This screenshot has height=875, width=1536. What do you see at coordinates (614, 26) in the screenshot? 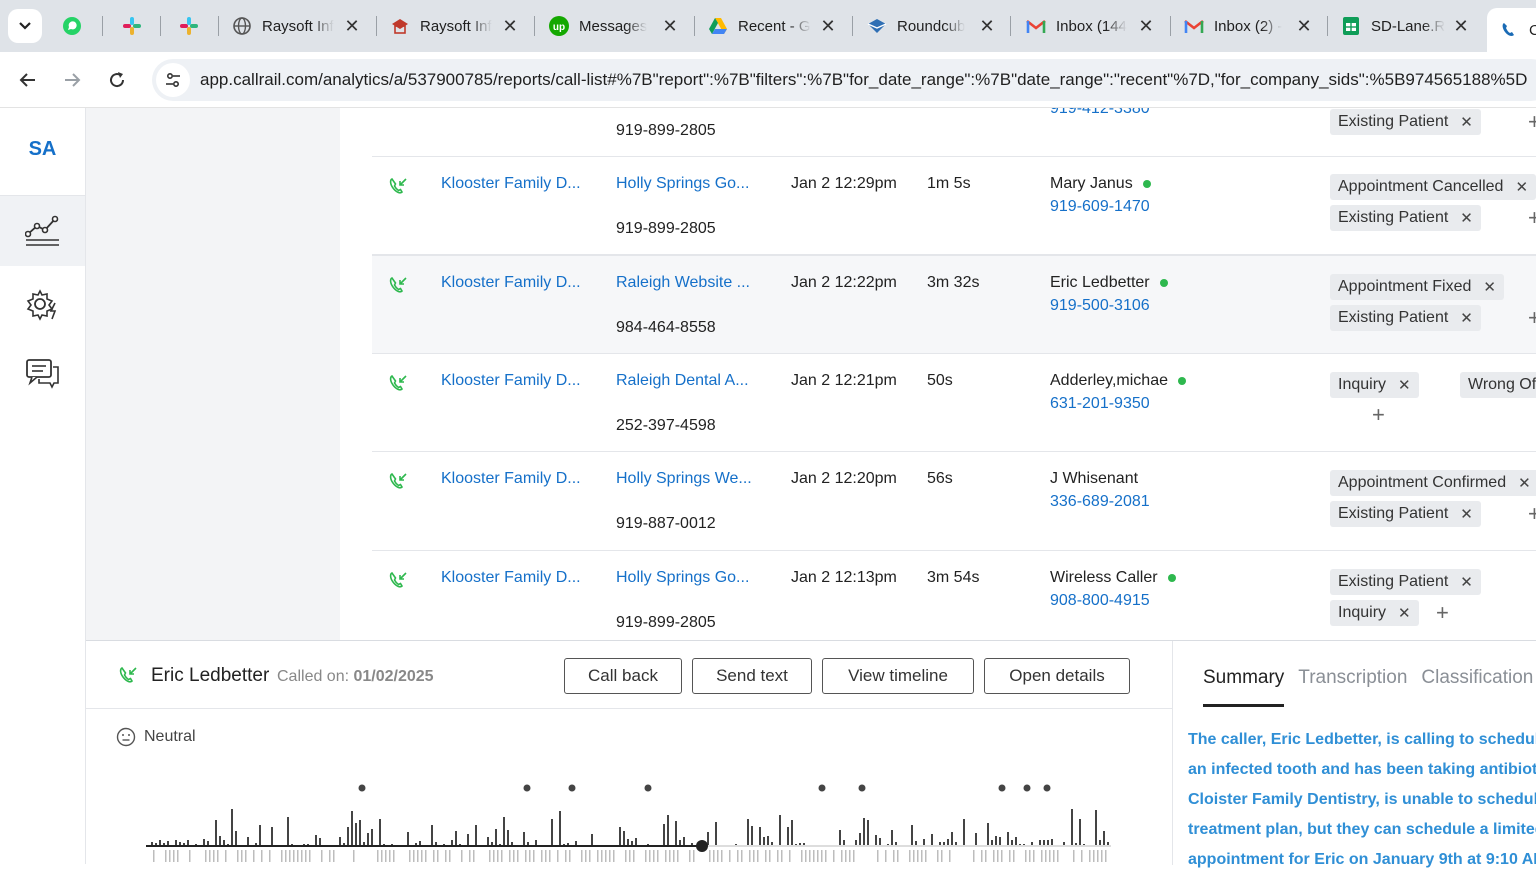
I see `tab-messages: up Messages ✕` at bounding box center [614, 26].